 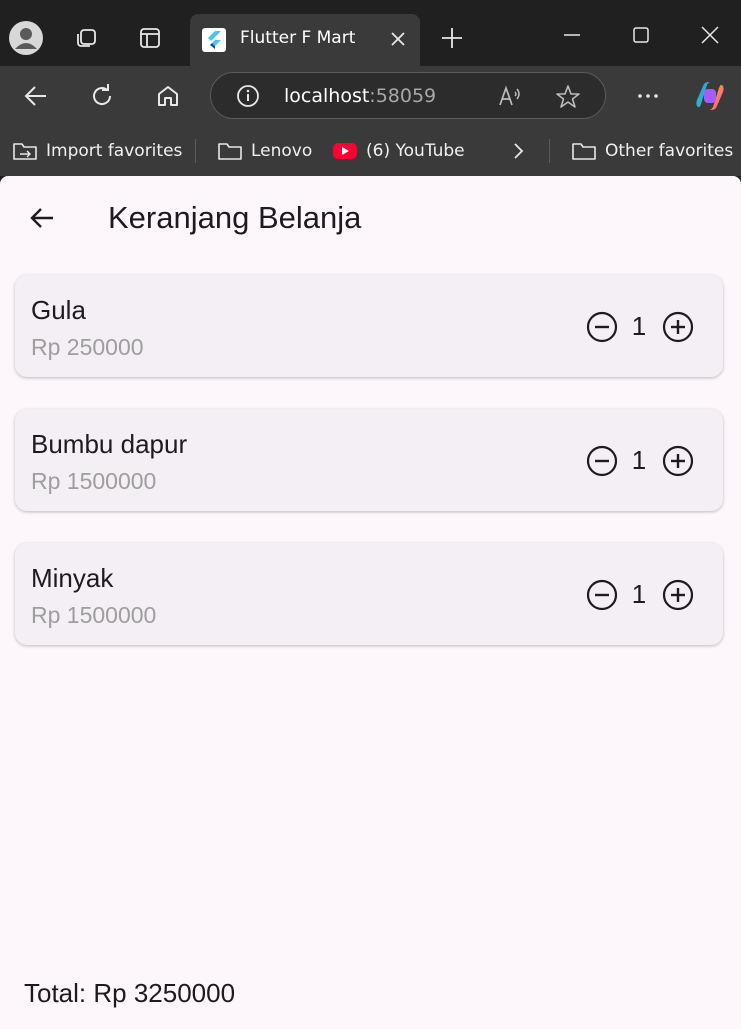 I want to click on browser-titlebar: Flutter F Mart, so click(x=370, y=33).